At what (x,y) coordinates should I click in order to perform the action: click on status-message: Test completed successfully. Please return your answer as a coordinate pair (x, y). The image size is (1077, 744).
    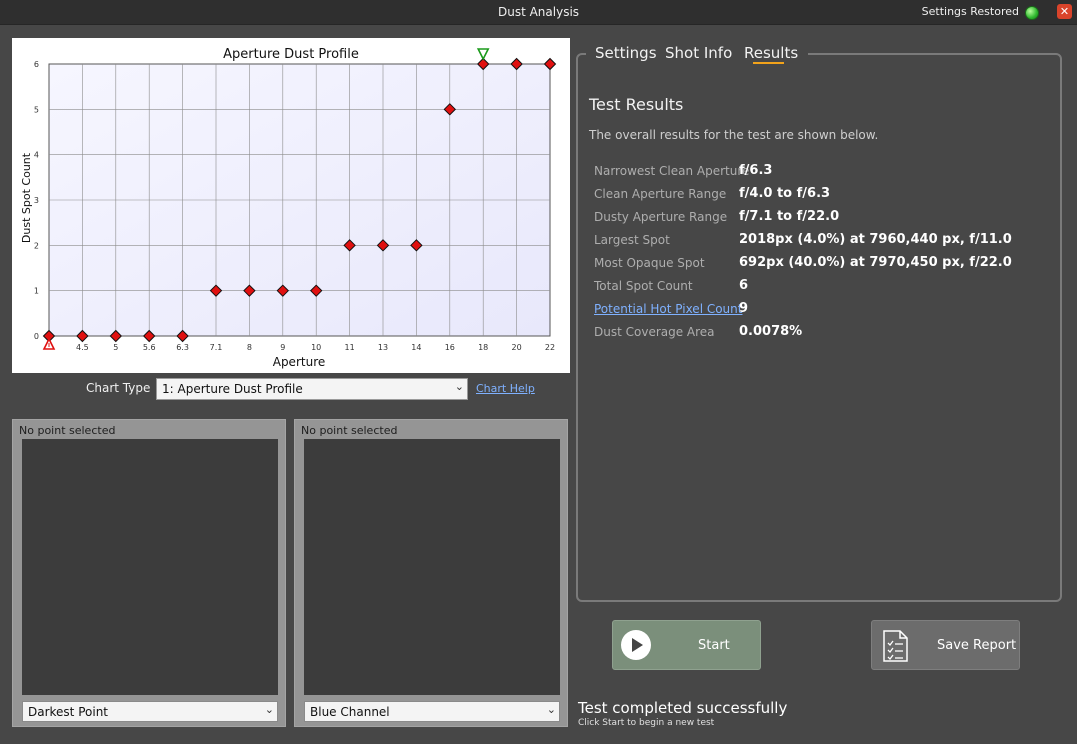
    Looking at the image, I should click on (683, 708).